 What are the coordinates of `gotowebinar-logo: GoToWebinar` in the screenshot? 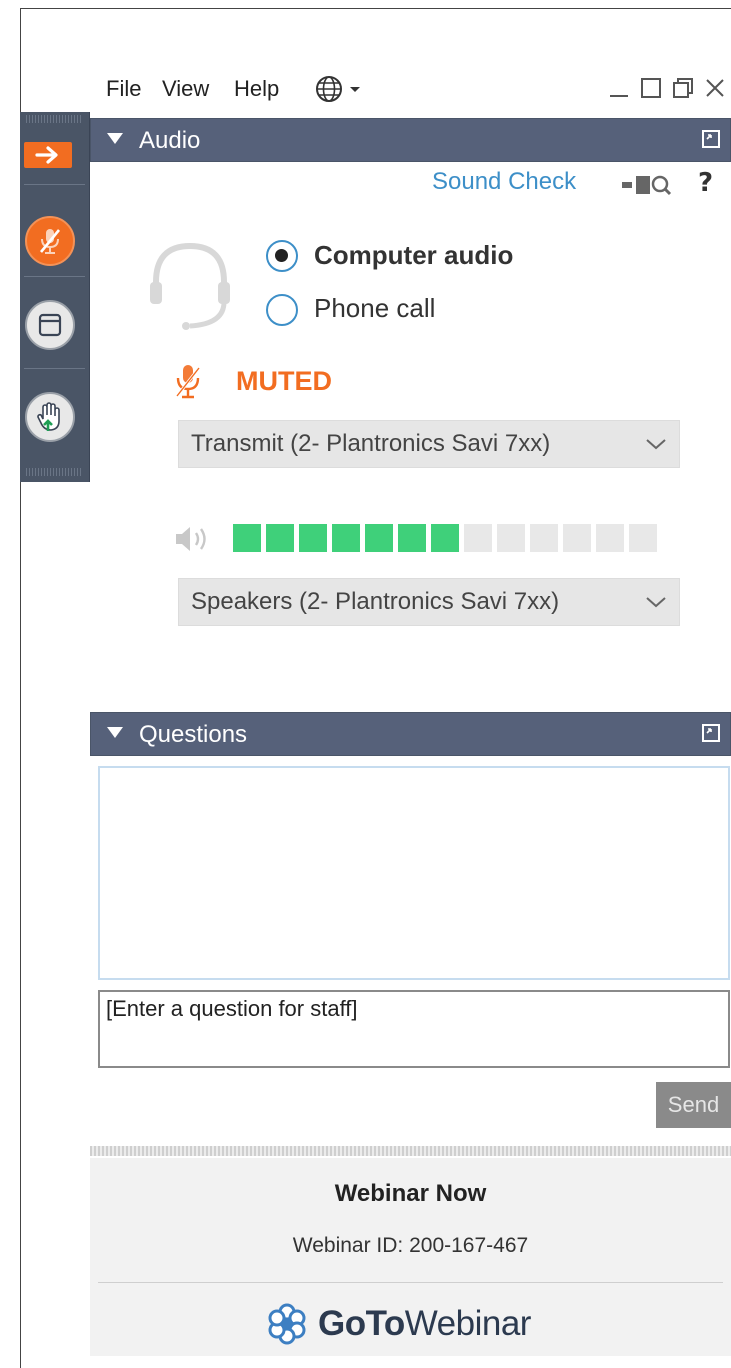 It's located at (398, 1324).